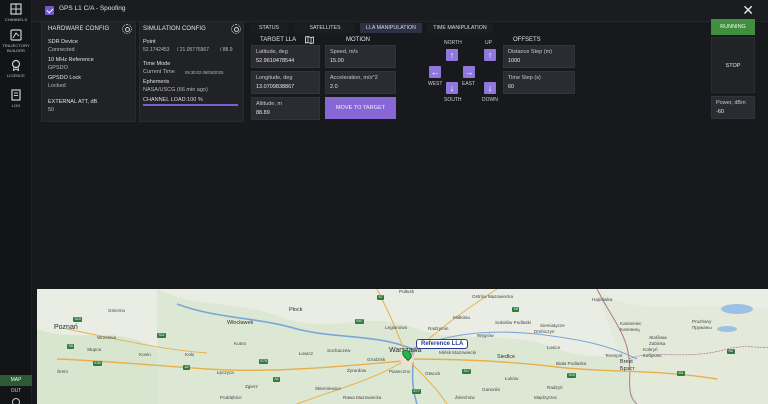 This screenshot has height=404, width=768. I want to click on map-icon, so click(309, 40).